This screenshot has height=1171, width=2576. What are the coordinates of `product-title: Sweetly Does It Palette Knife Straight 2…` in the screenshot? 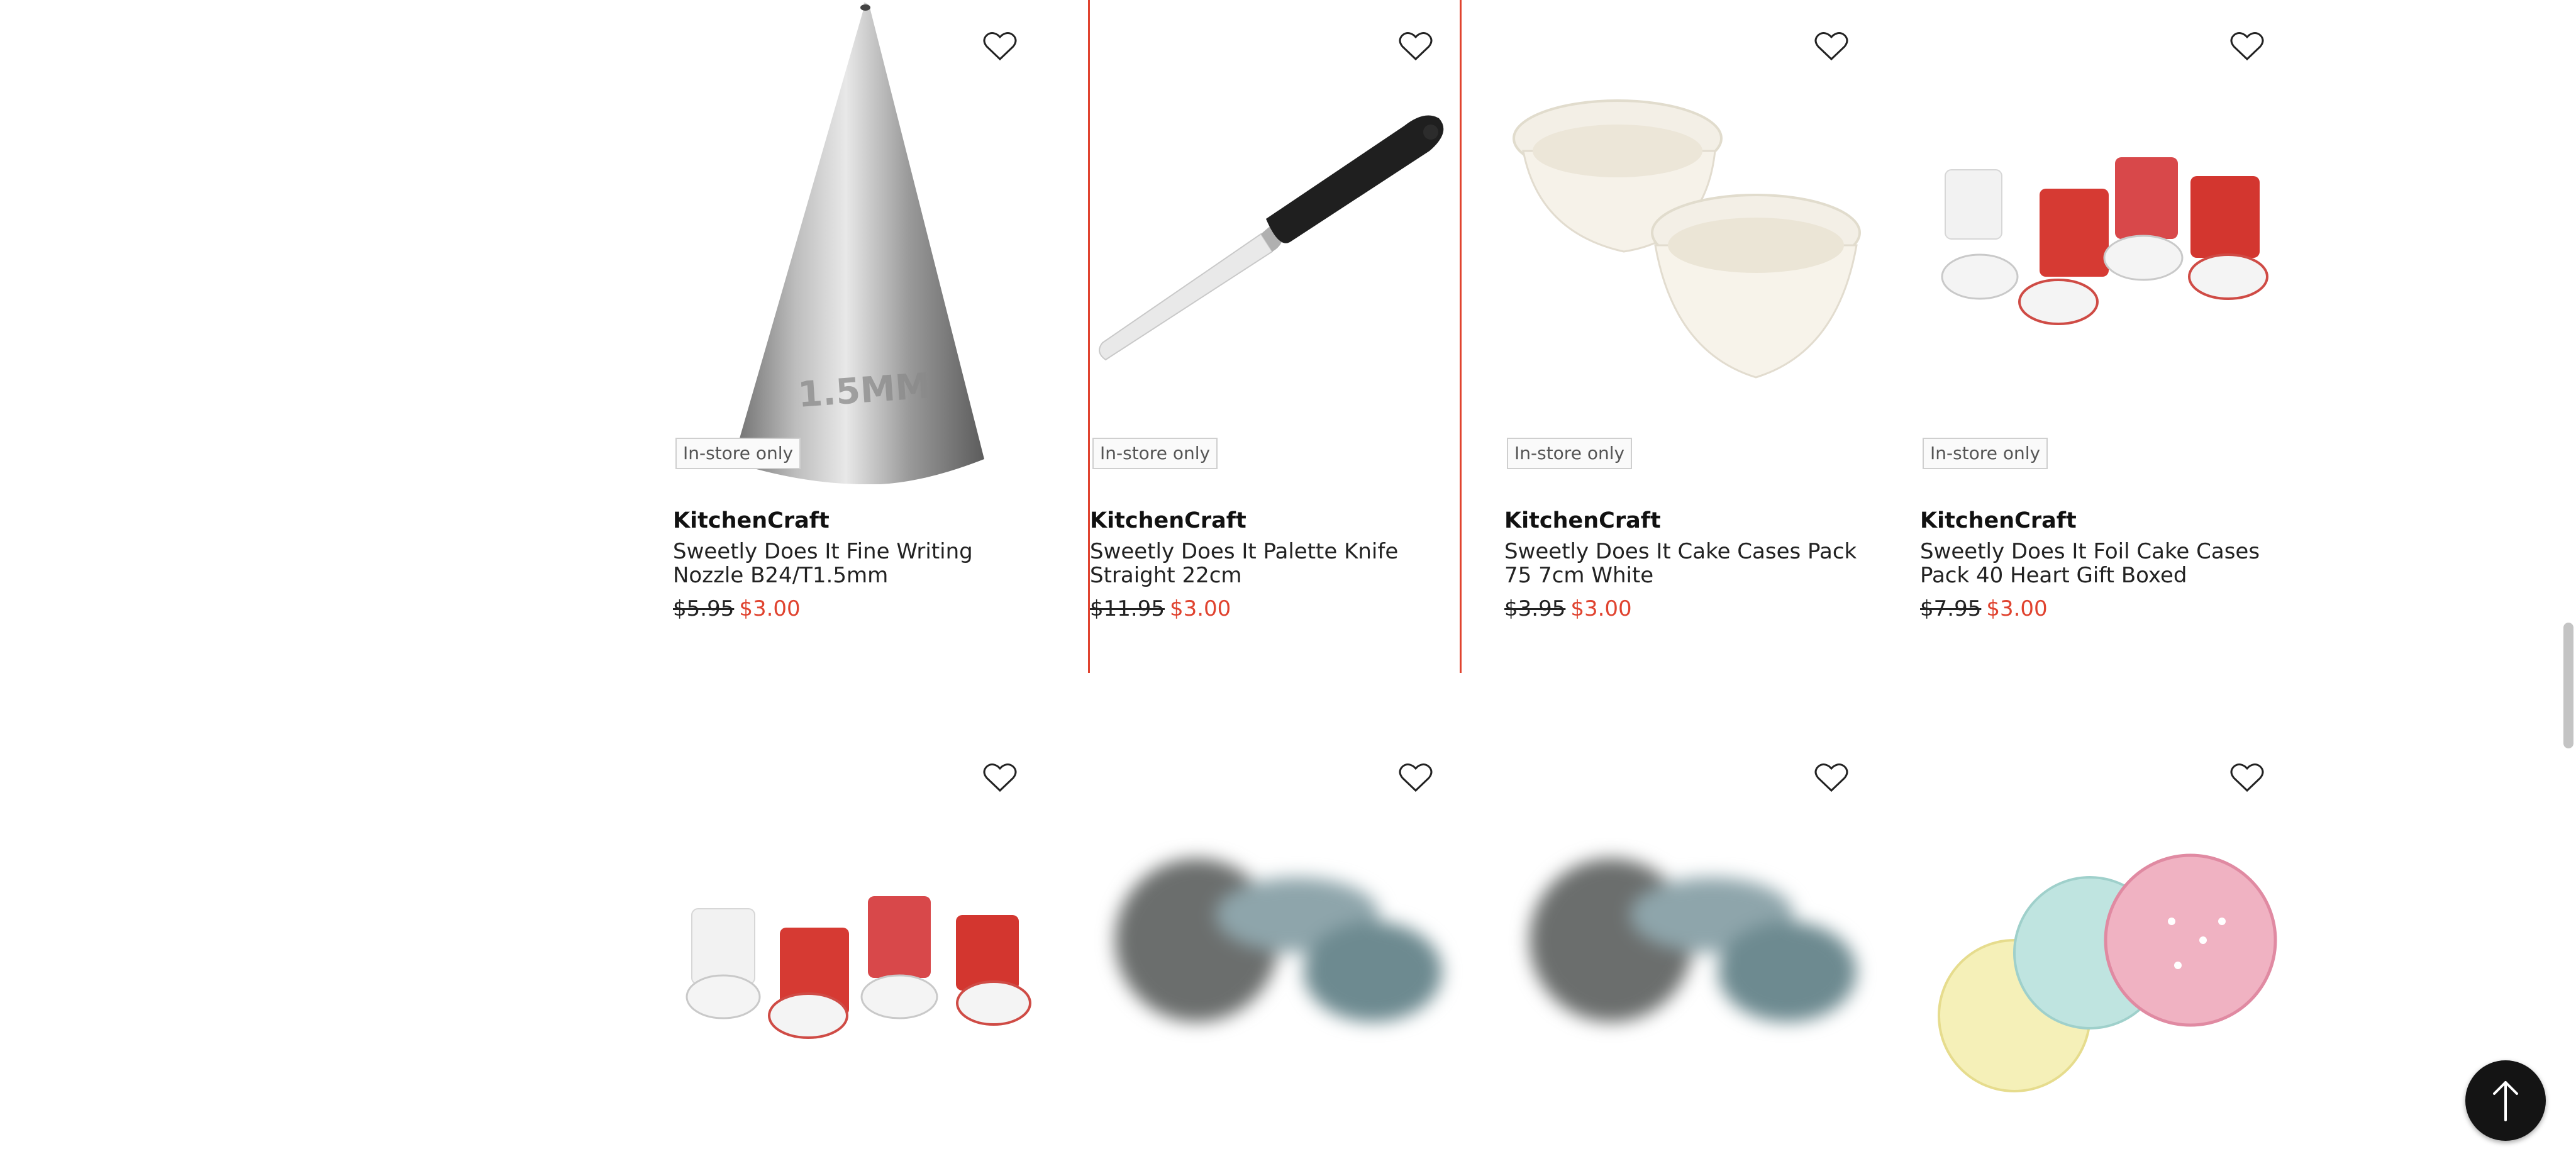 It's located at (1276, 563).